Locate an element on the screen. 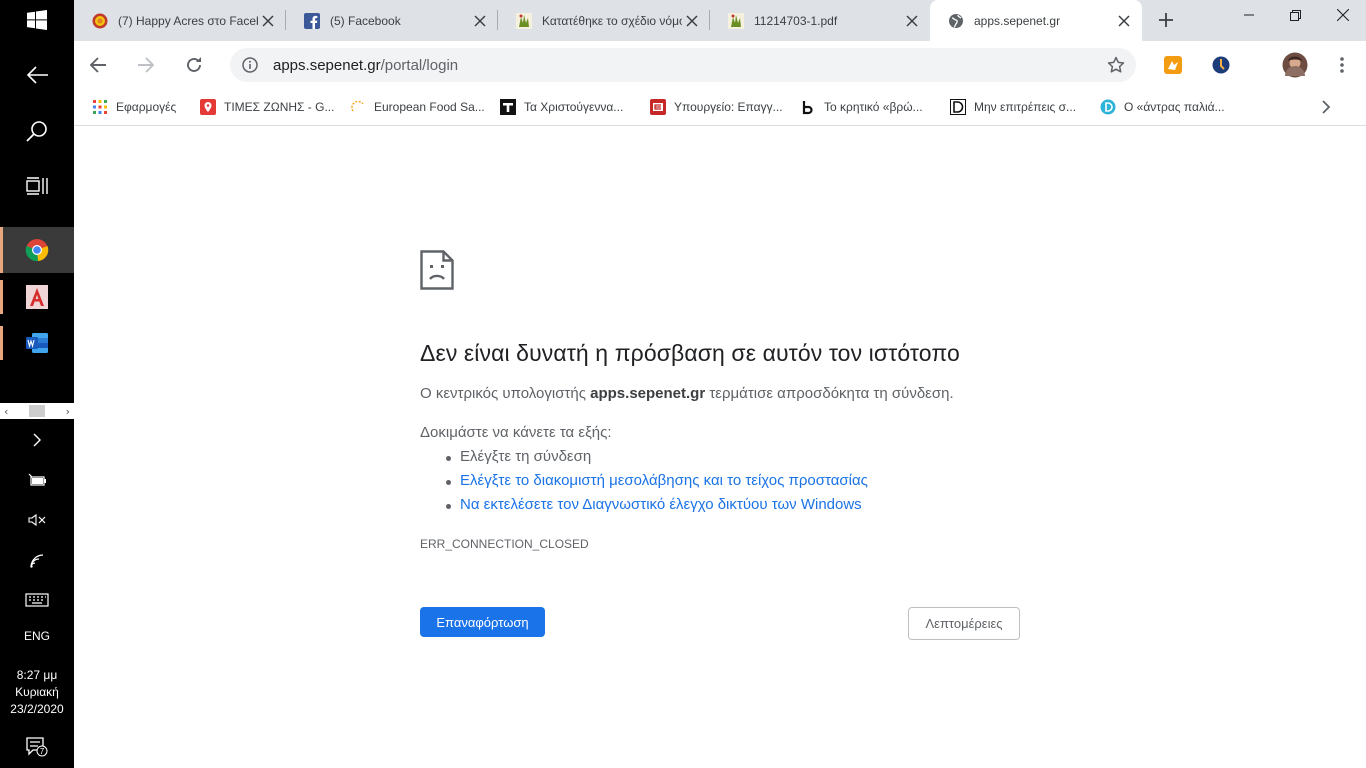 This screenshot has height=768, width=1366. reload-page-button: Επαναφόρτωση is located at coordinates (482, 622).